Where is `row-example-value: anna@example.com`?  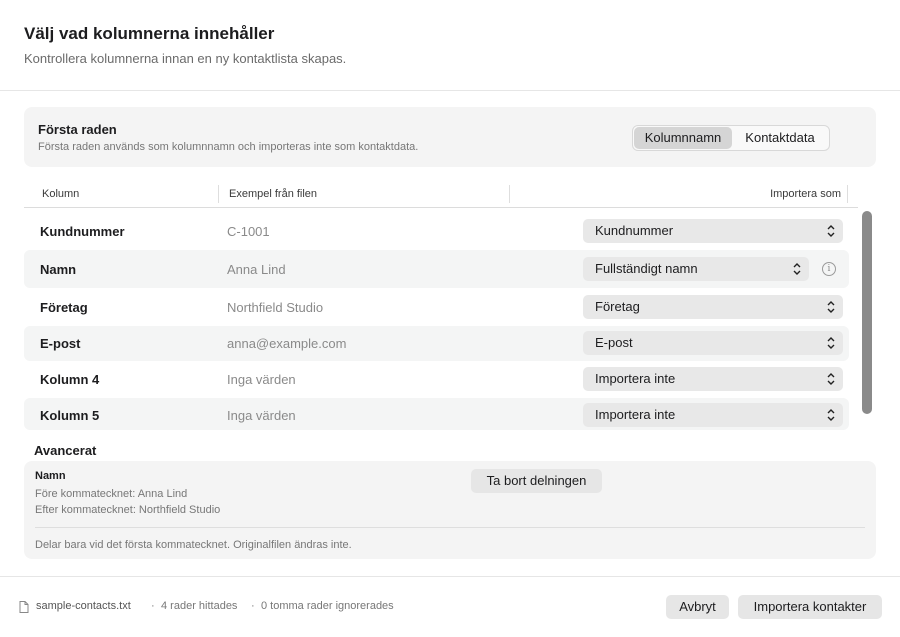
row-example-value: anna@example.com is located at coordinates (287, 343).